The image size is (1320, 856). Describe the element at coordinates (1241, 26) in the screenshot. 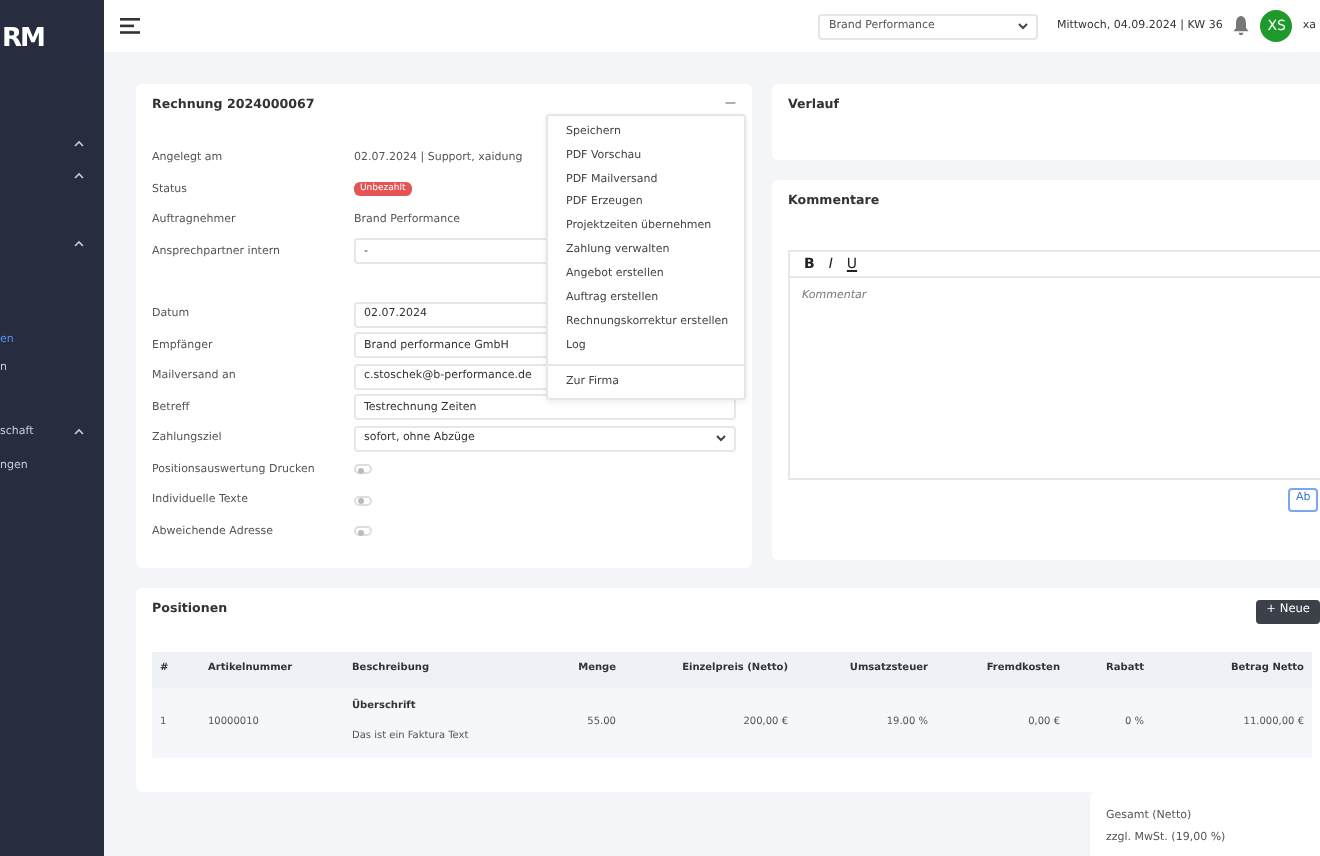

I see `bell-icon` at that location.